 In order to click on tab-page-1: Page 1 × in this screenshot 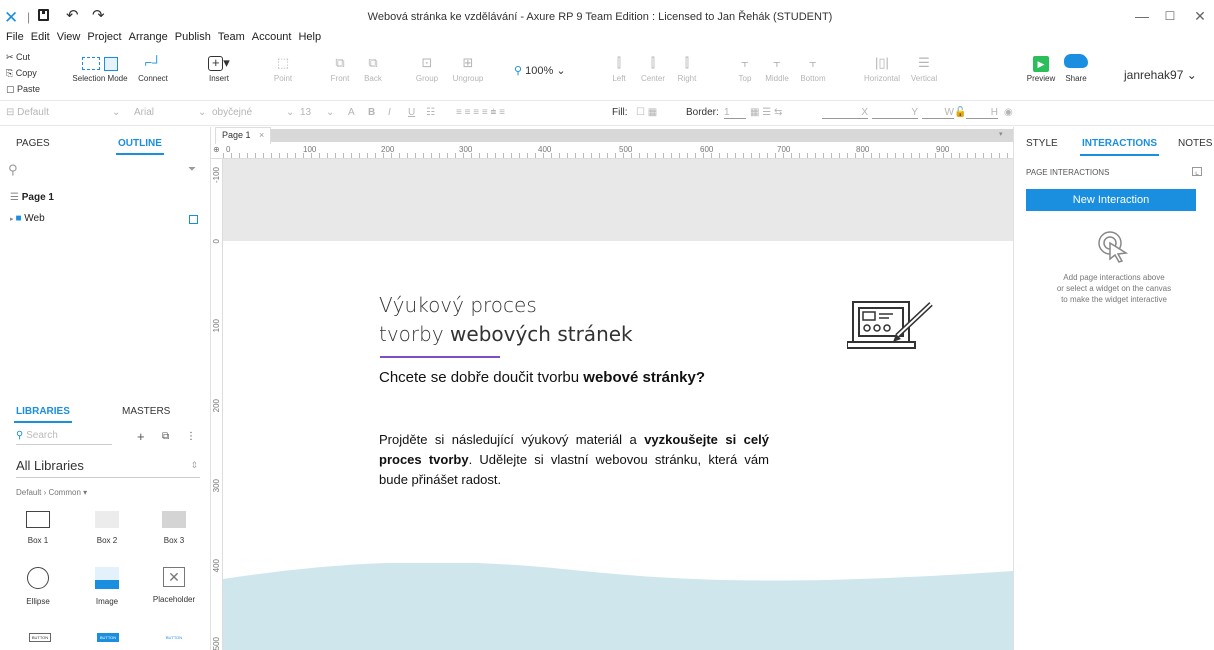, I will do `click(243, 135)`.